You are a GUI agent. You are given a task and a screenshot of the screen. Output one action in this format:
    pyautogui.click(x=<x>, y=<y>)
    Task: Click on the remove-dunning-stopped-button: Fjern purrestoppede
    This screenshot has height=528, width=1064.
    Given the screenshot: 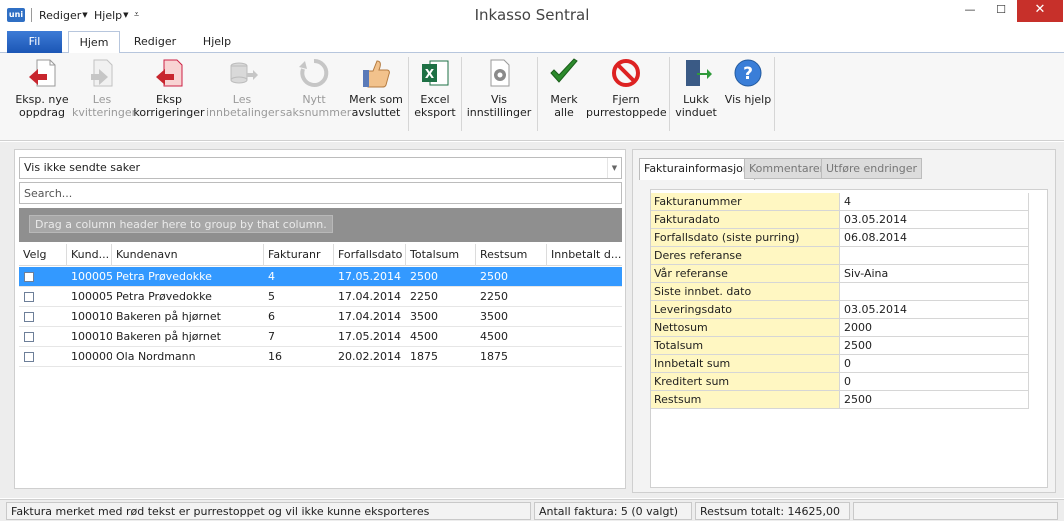 What is the action you would take?
    pyautogui.click(x=626, y=93)
    